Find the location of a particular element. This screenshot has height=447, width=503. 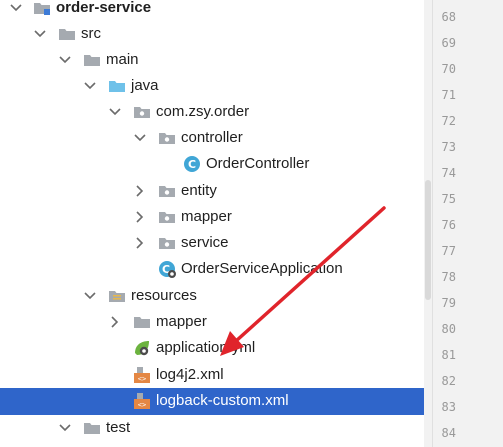

tree-item-label: logback-custom.xml is located at coordinates (222, 400).